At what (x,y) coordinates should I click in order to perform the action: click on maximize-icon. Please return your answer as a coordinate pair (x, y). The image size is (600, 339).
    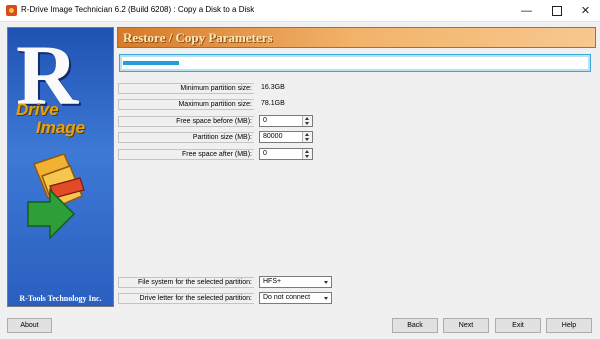
    Looking at the image, I should click on (556, 10).